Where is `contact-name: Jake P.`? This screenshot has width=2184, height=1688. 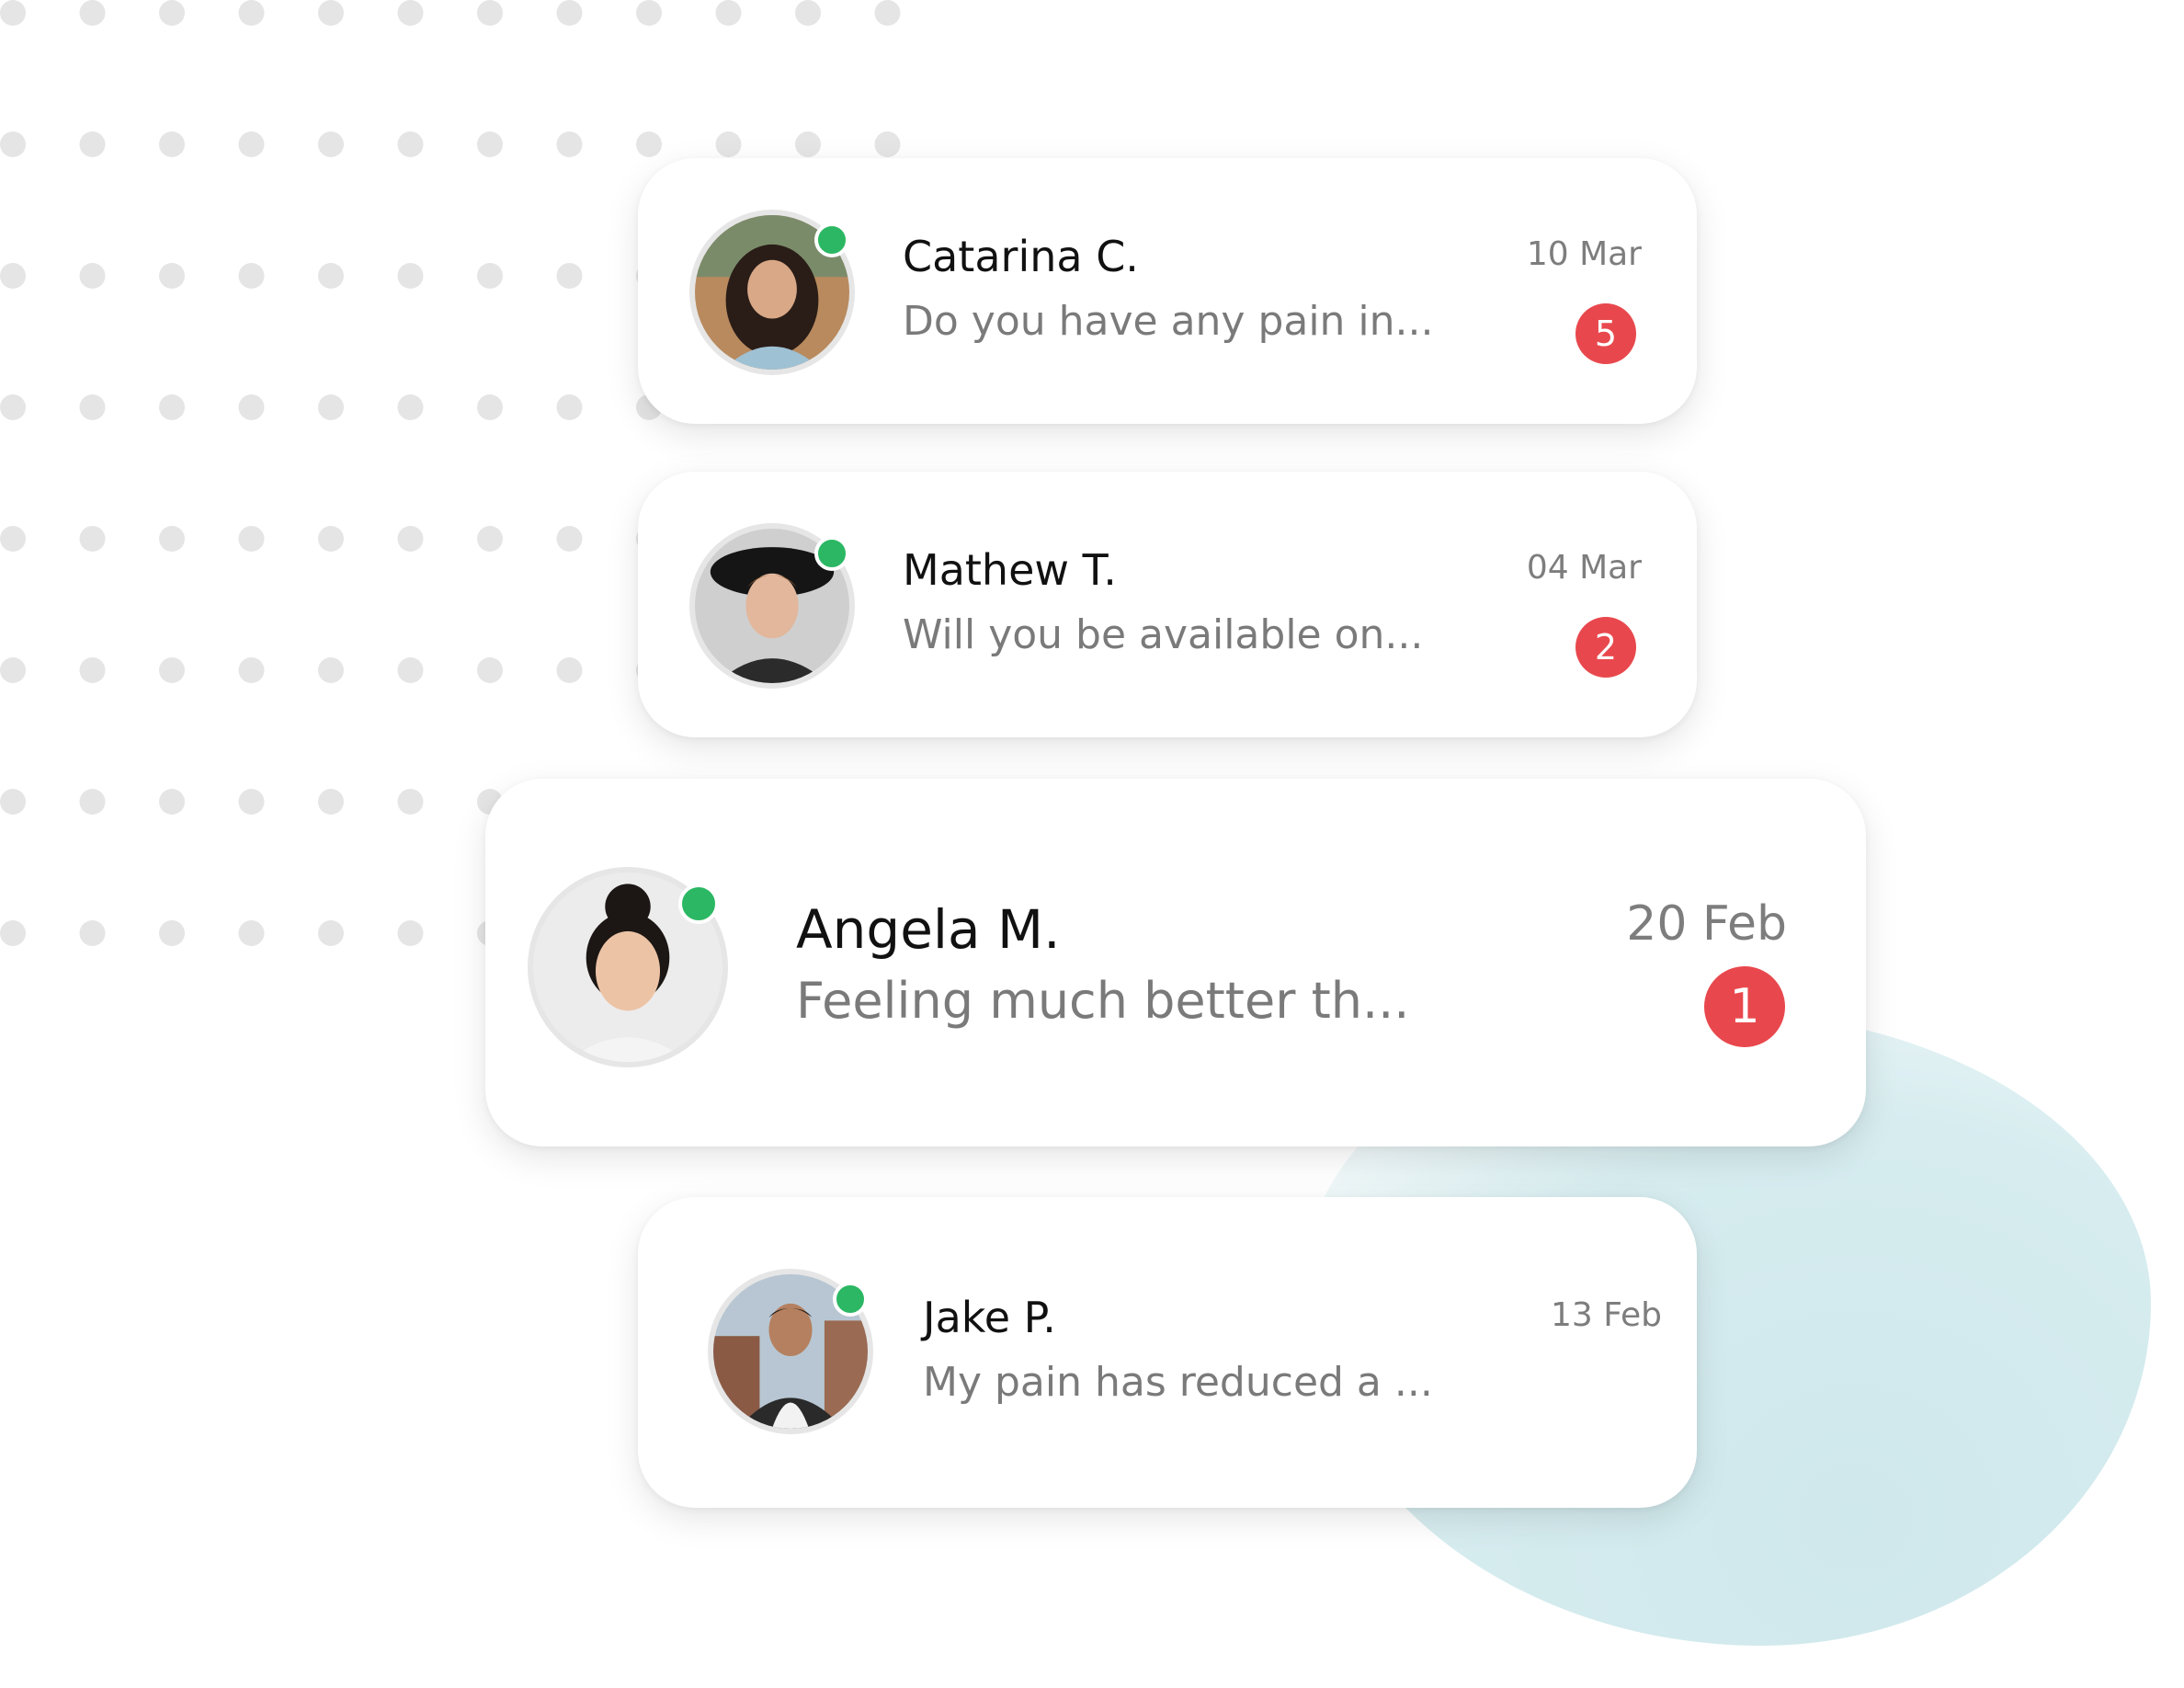
contact-name: Jake P. is located at coordinates (989, 1318).